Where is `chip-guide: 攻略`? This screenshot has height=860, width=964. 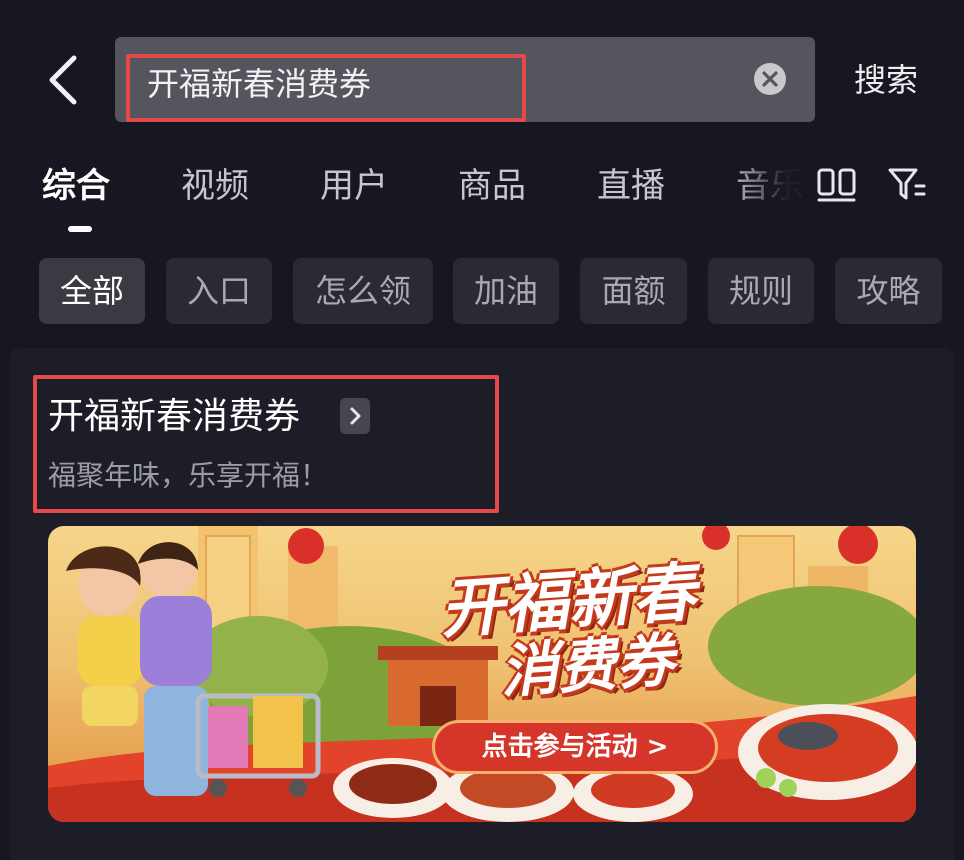 chip-guide: 攻略 is located at coordinates (888, 291).